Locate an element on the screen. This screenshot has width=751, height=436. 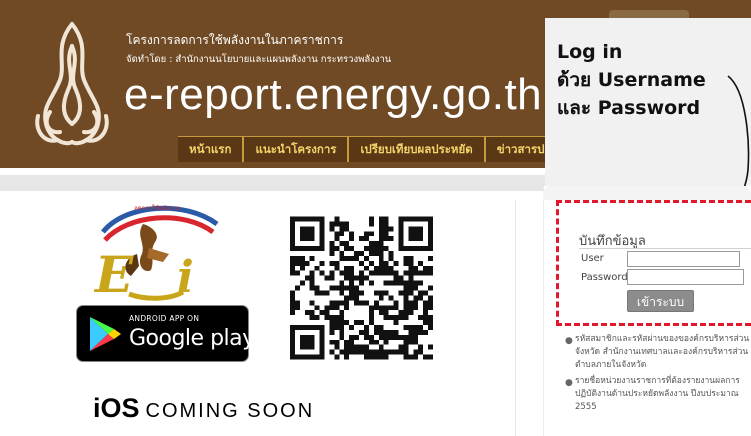
ios-coming-label: COMING SOON is located at coordinates (230, 411).